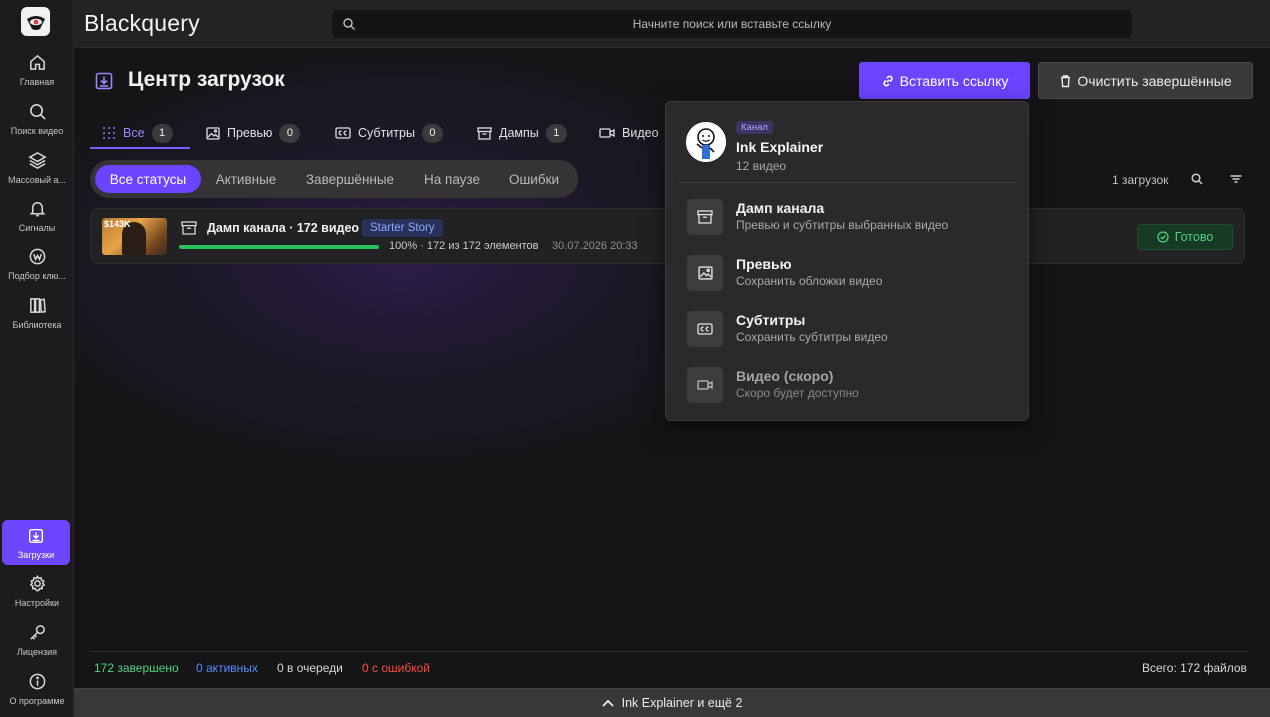 This screenshot has width=1270, height=717. What do you see at coordinates (310, 668) in the screenshot?
I see `summary-queued: 0 в очереди` at bounding box center [310, 668].